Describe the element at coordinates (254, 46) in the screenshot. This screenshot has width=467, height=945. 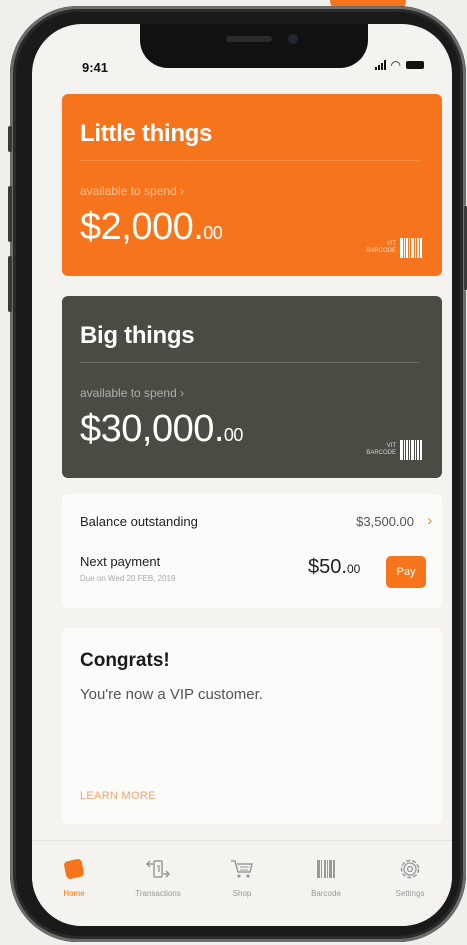
I see `notch` at that location.